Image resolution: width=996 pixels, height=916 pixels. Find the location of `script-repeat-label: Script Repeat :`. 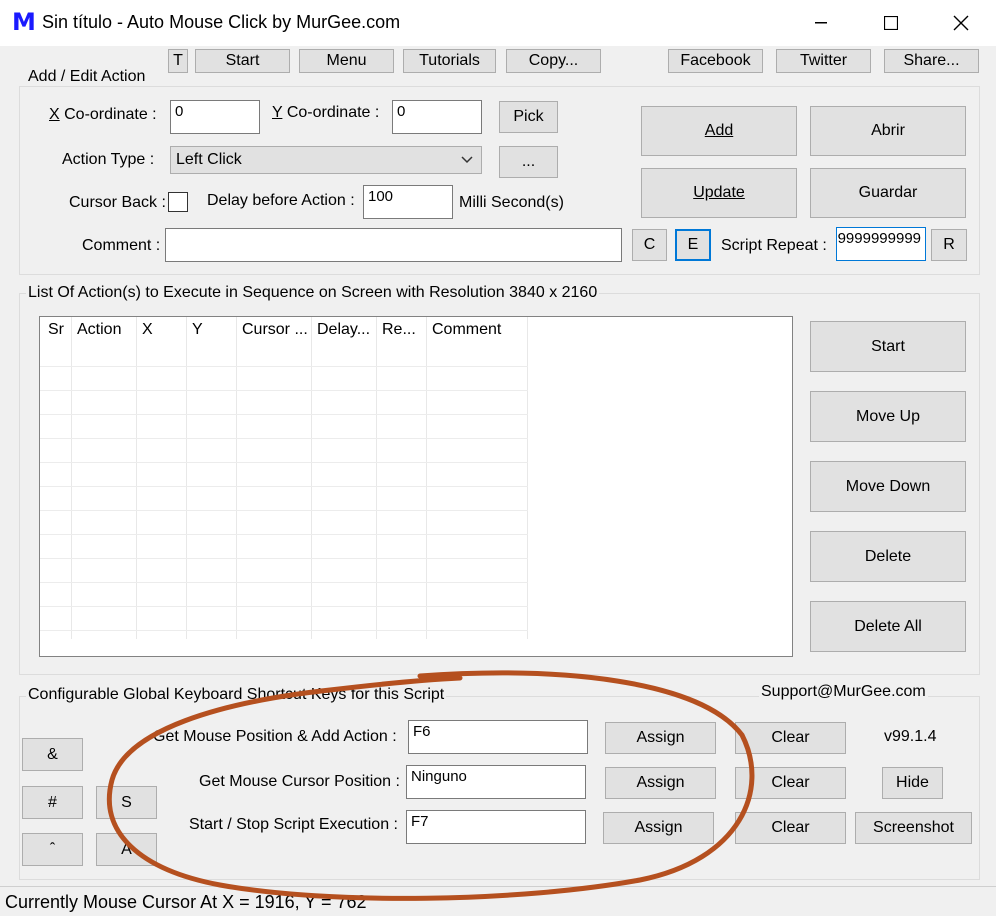

script-repeat-label: Script Repeat : is located at coordinates (774, 245).